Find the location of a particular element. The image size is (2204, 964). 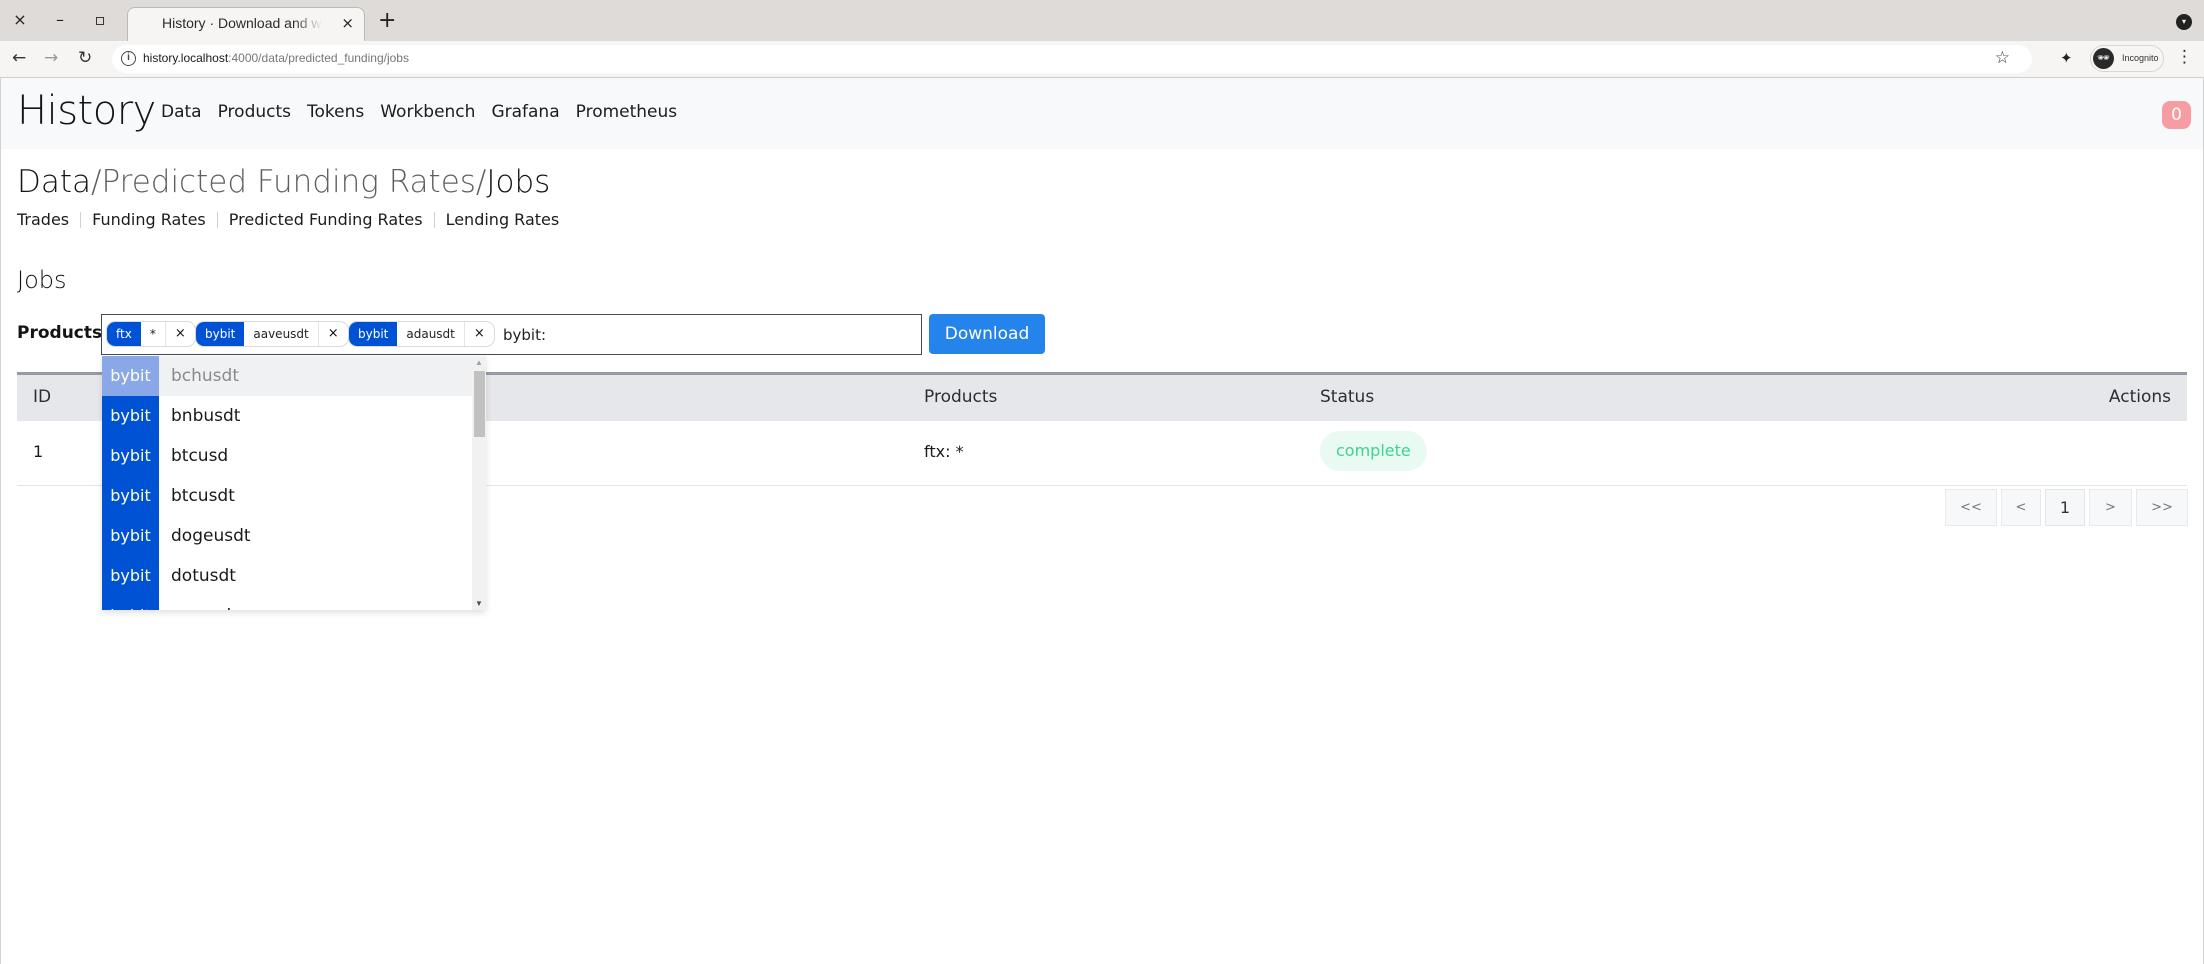

column-header-products: Products is located at coordinates (961, 397).